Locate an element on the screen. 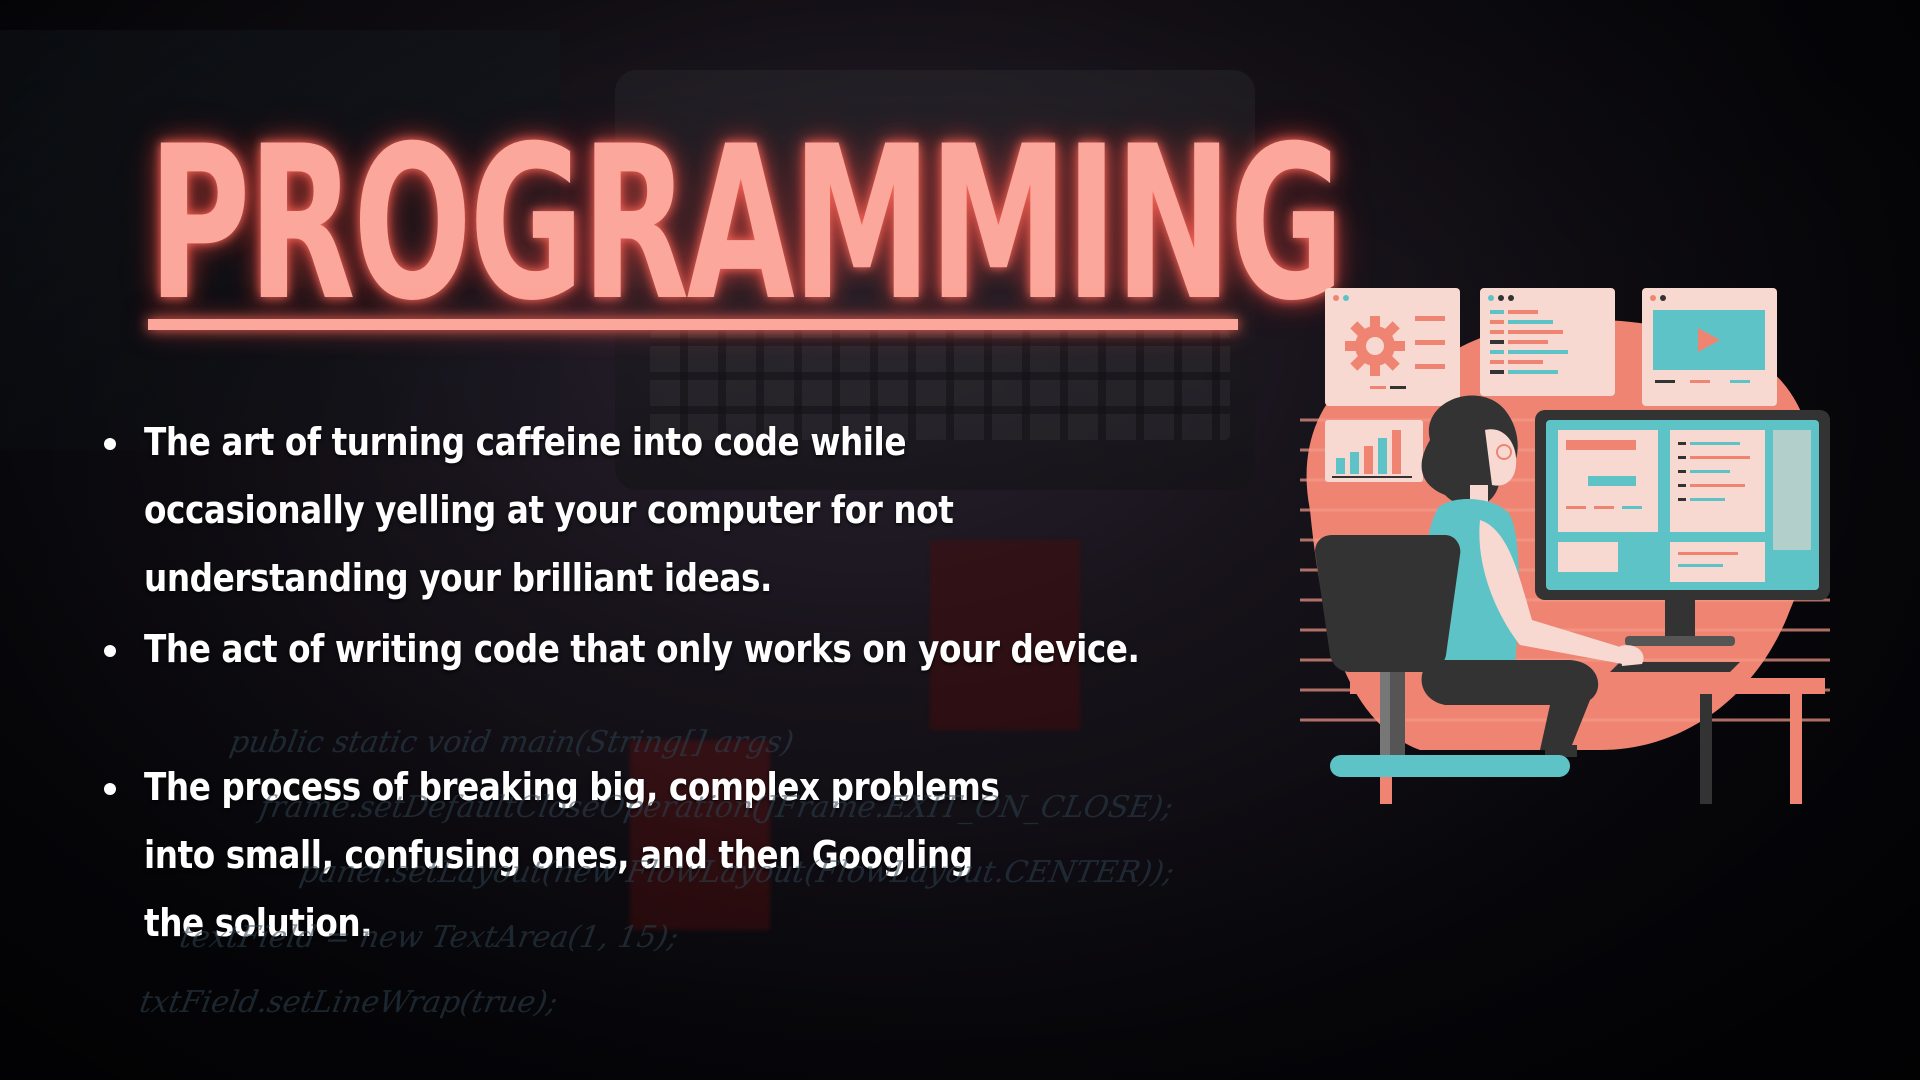  gear-panel is located at coordinates (1392, 347).